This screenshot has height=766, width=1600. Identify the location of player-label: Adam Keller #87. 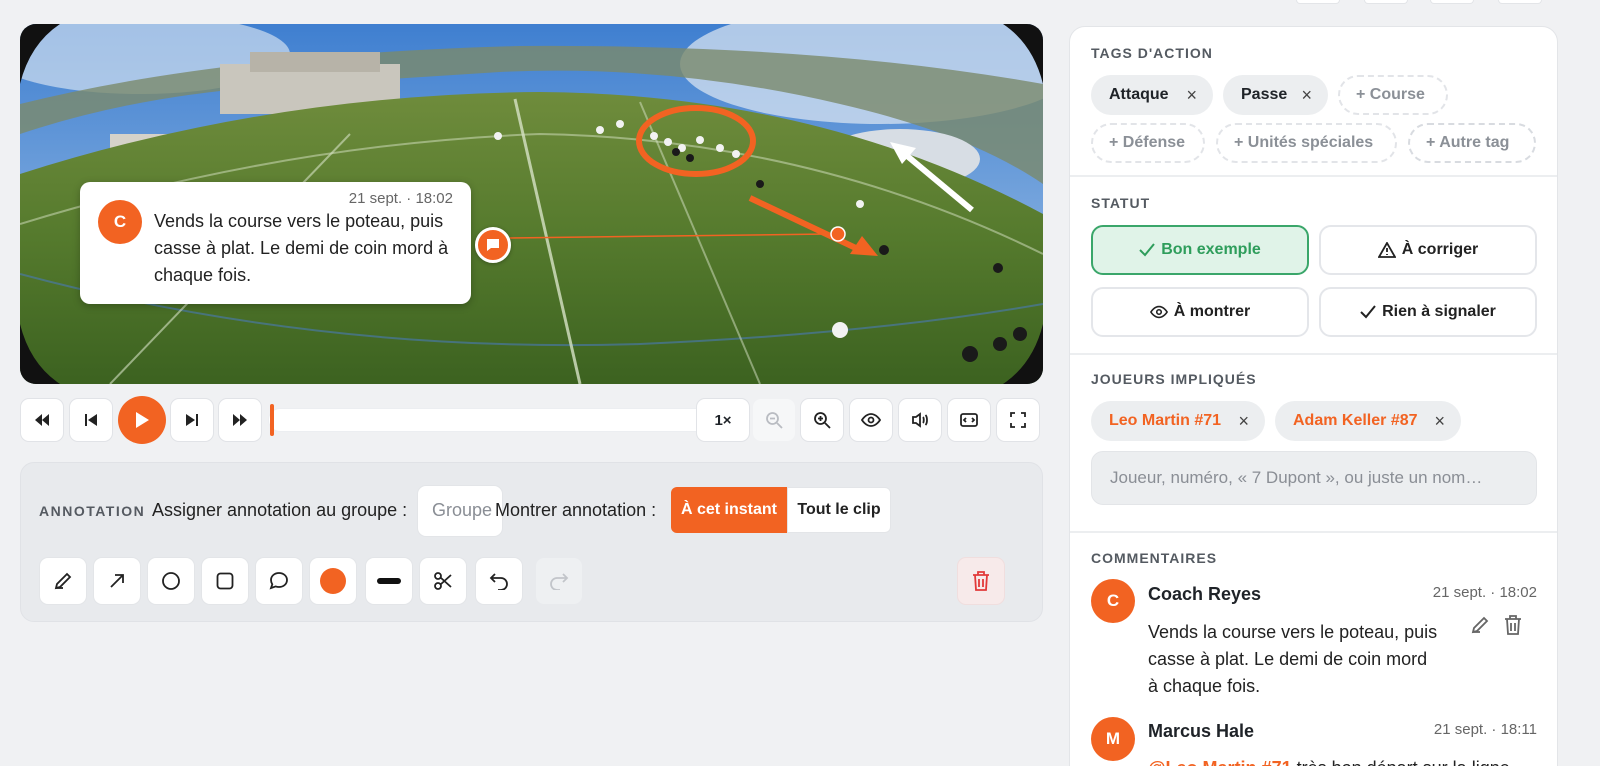
(1355, 420).